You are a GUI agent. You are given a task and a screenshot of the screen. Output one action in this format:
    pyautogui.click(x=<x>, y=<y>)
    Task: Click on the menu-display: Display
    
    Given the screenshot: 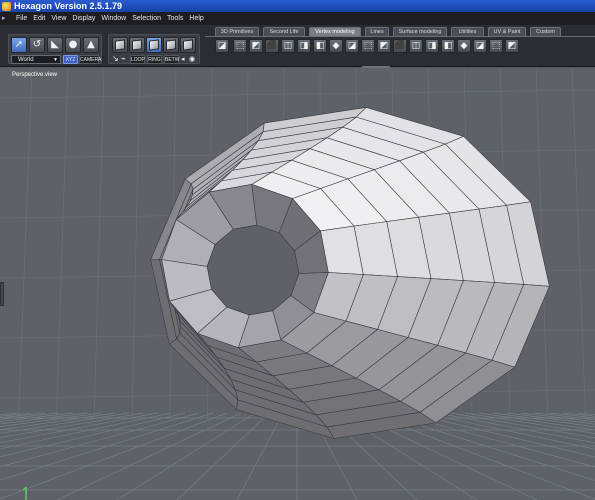 What is the action you would take?
    pyautogui.click(x=83, y=18)
    